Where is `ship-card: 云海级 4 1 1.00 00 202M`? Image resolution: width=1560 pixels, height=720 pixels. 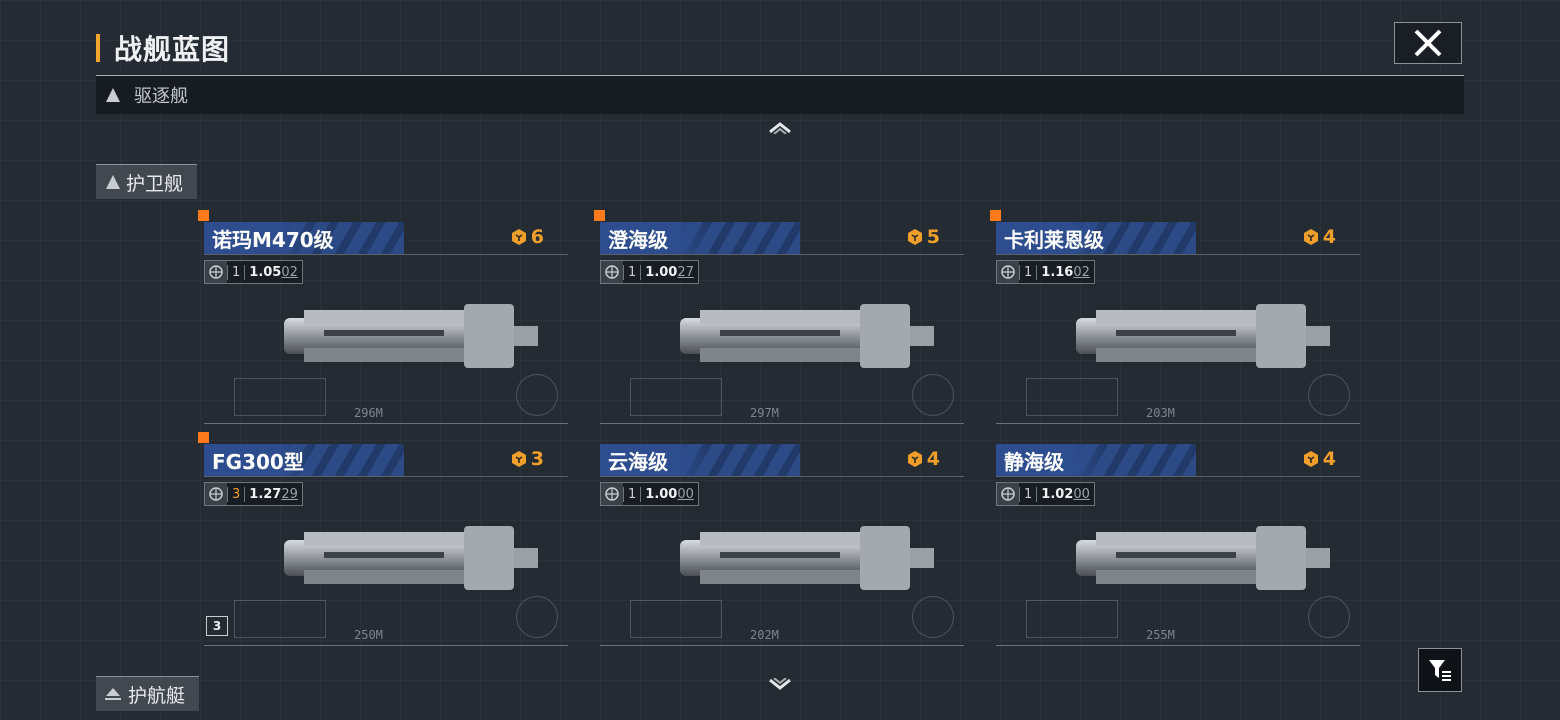
ship-card: 云海级 4 1 1.00 00 202M is located at coordinates (782, 545).